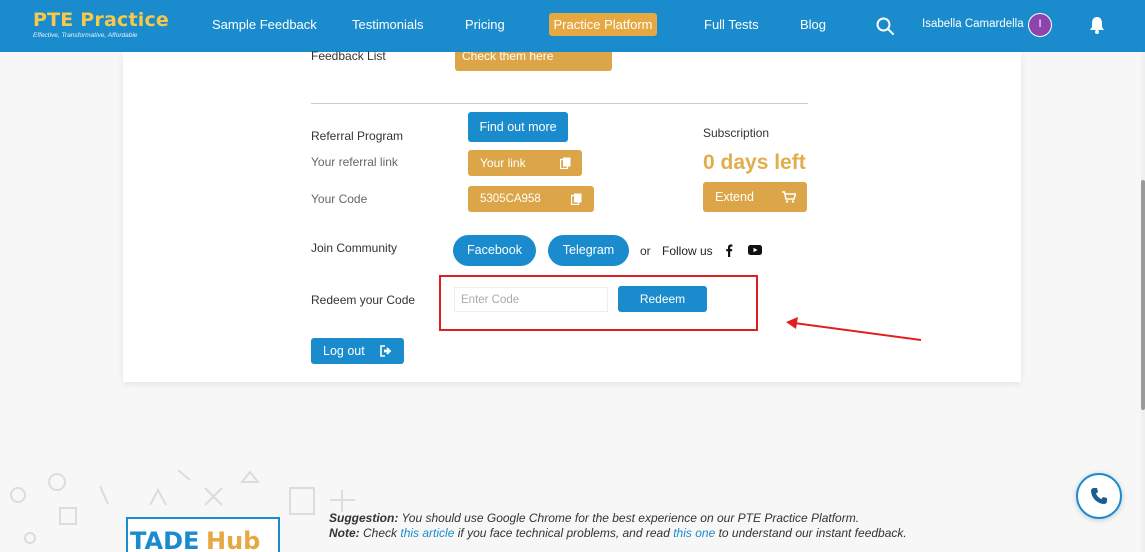 Image resolution: width=1145 pixels, height=552 pixels. I want to click on nav-blog: Blog, so click(813, 24).